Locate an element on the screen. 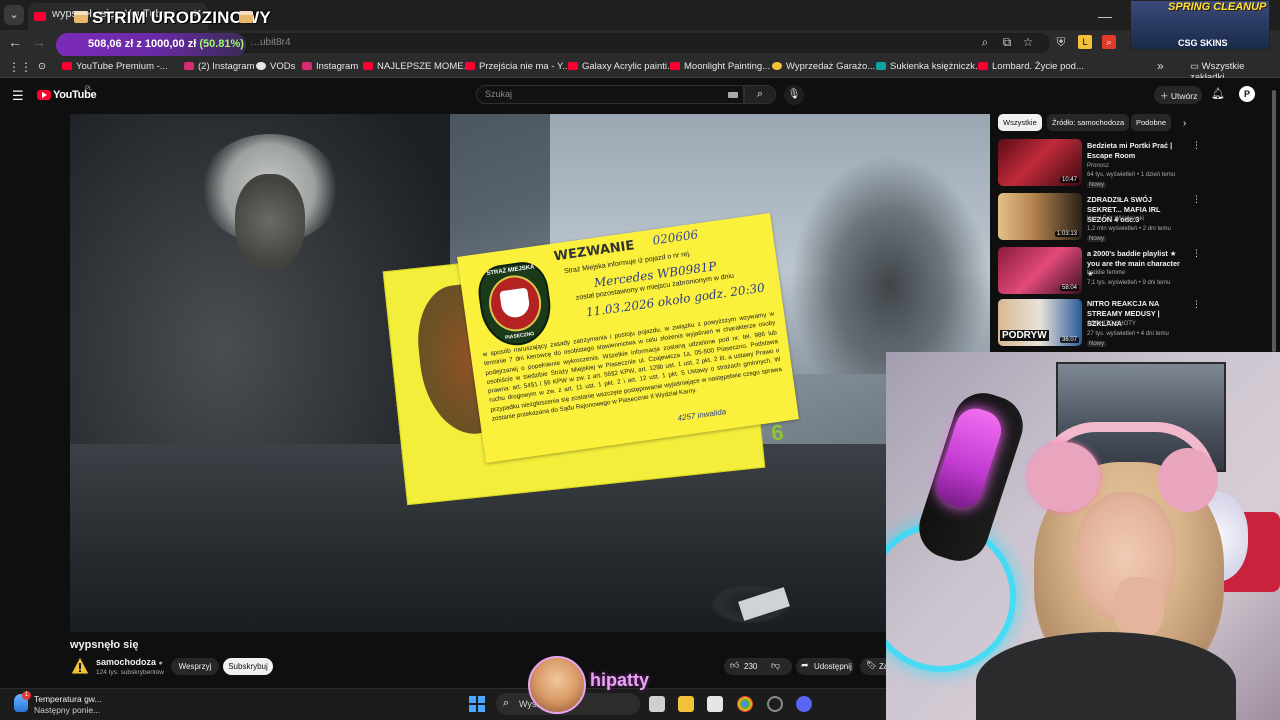 Image resolution: width=1280 pixels, height=720 pixels. extension-icon: ⛨ is located at coordinates (1061, 42).